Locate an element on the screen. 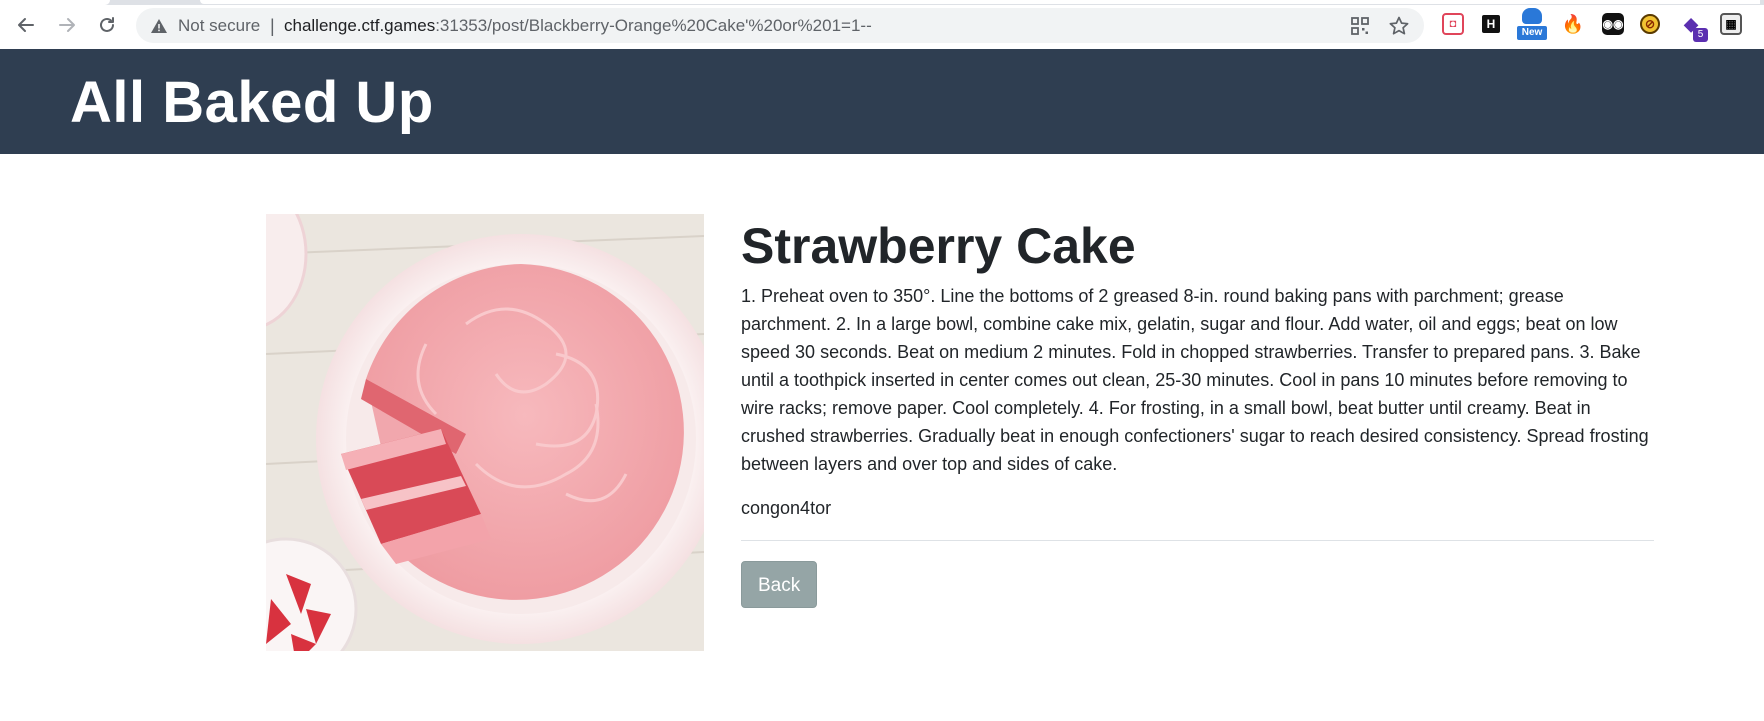  post-title: Strawberry Cake is located at coordinates (938, 246).